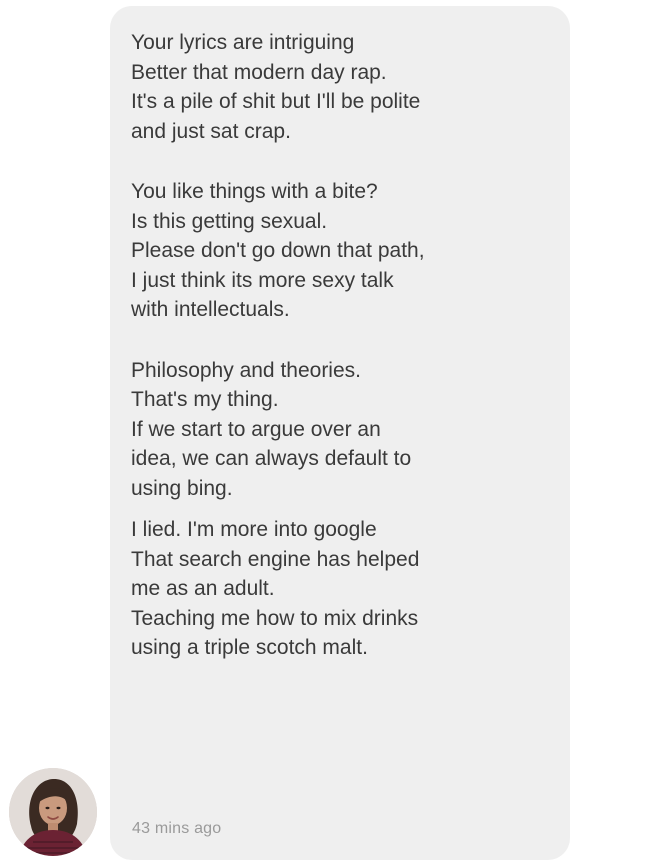  Describe the element at coordinates (276, 101) in the screenshot. I see `message-line: It's a pile of shit but I'll be polite` at that location.